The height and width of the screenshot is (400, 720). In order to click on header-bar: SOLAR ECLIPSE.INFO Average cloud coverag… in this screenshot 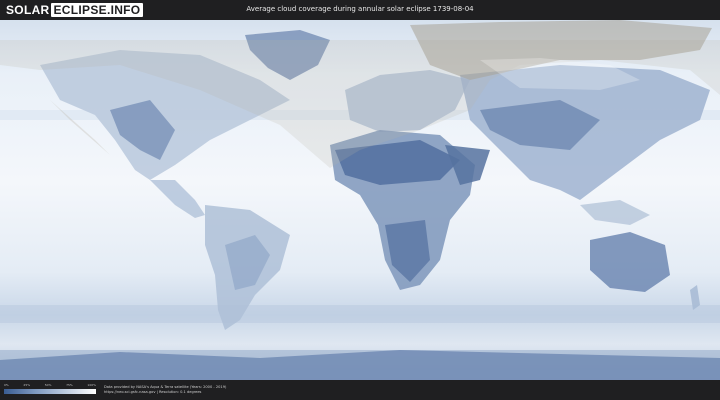, I will do `click(360, 10)`.